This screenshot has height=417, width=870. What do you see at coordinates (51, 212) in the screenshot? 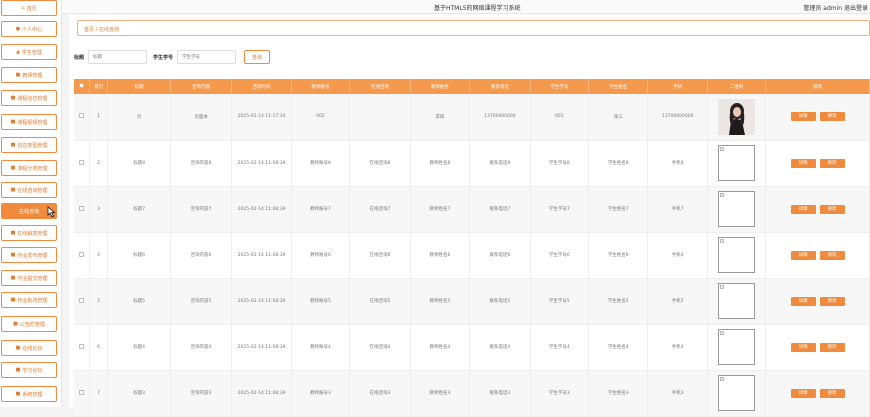
I see `mouse-cursor-icon` at bounding box center [51, 212].